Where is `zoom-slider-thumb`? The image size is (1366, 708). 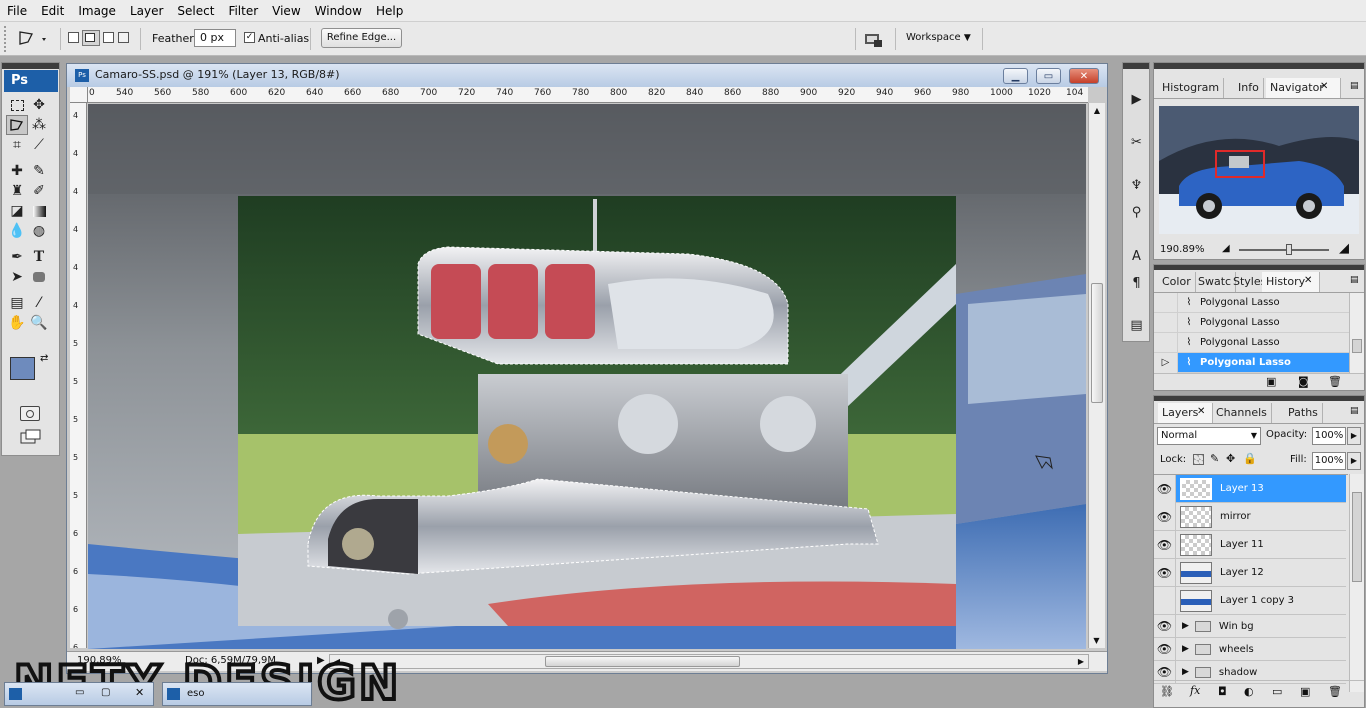 zoom-slider-thumb is located at coordinates (1289, 249).